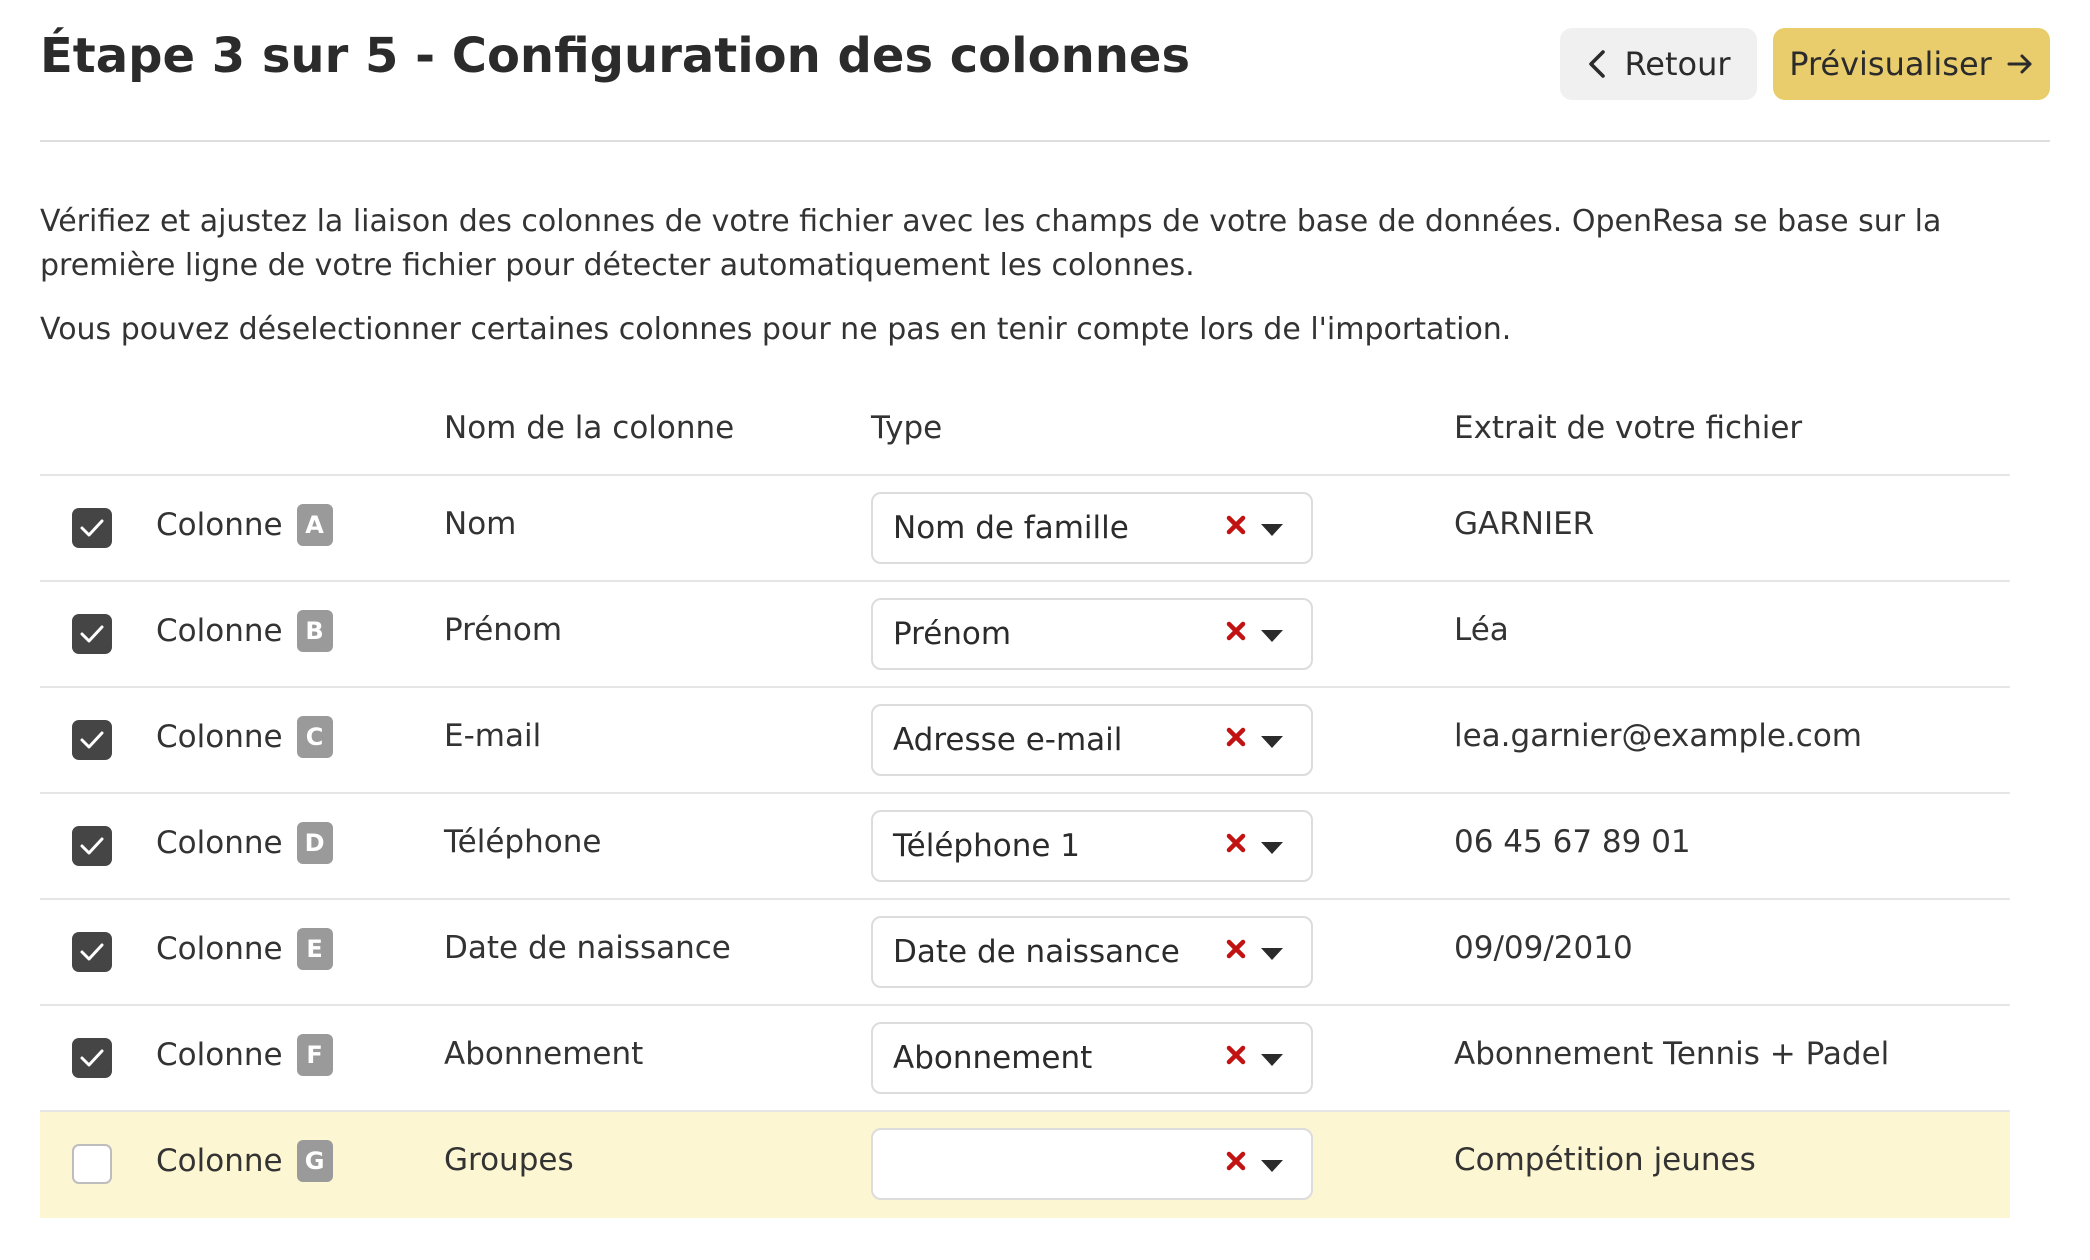 This screenshot has width=2090, height=1260. I want to click on column-label: Colonne B, so click(244, 631).